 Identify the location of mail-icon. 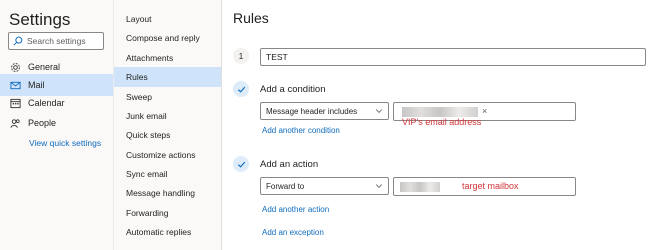
(15, 85).